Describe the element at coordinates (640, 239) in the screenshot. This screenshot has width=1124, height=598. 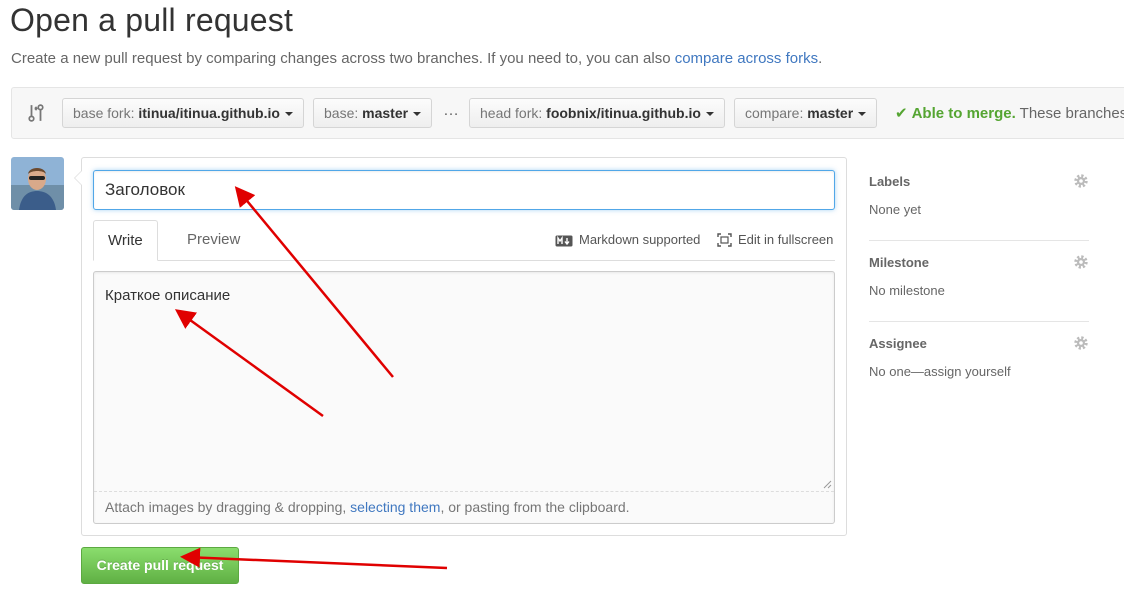
I see `markdown-label: Markdown supported` at that location.